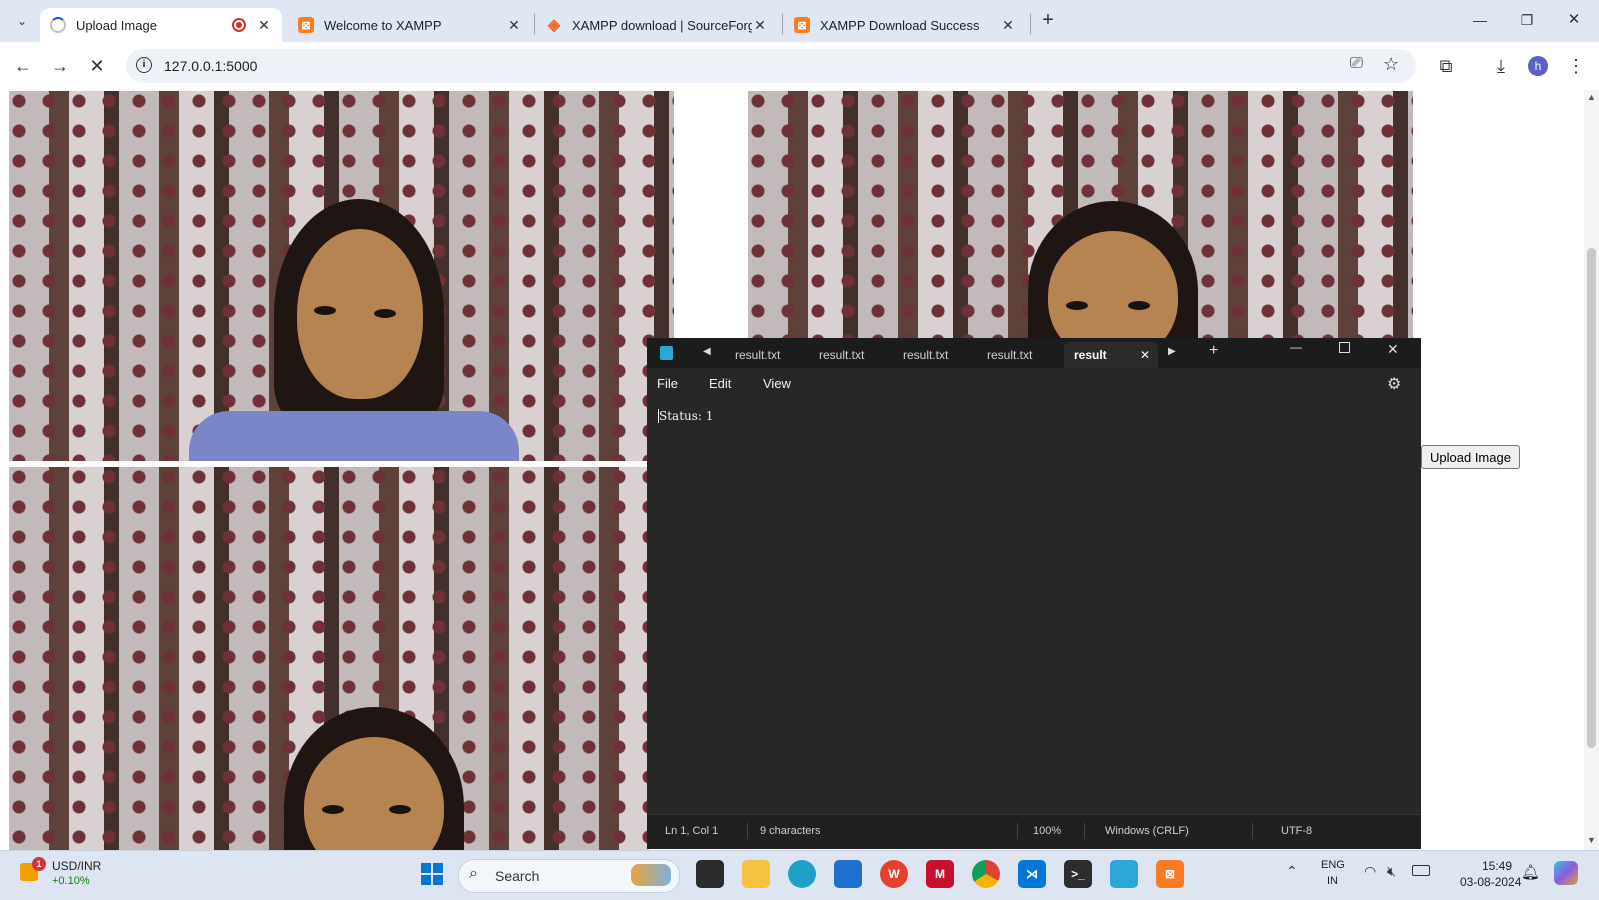  Describe the element at coordinates (692, 831) in the screenshot. I see `cursor-position: Ln 1, Col 1` at that location.